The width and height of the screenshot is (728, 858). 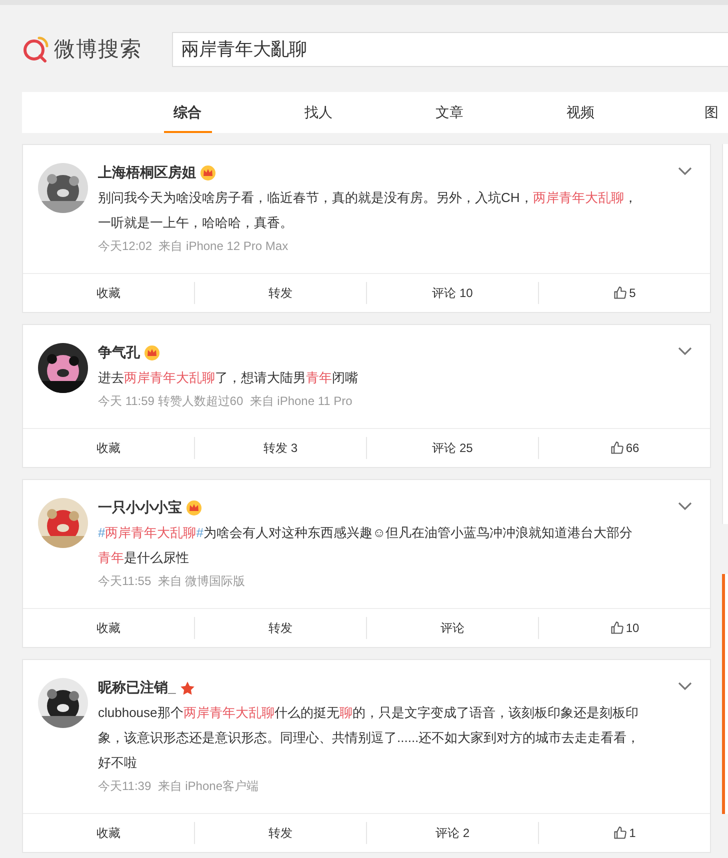 I want to click on comment-button: 评论 10, so click(x=452, y=293).